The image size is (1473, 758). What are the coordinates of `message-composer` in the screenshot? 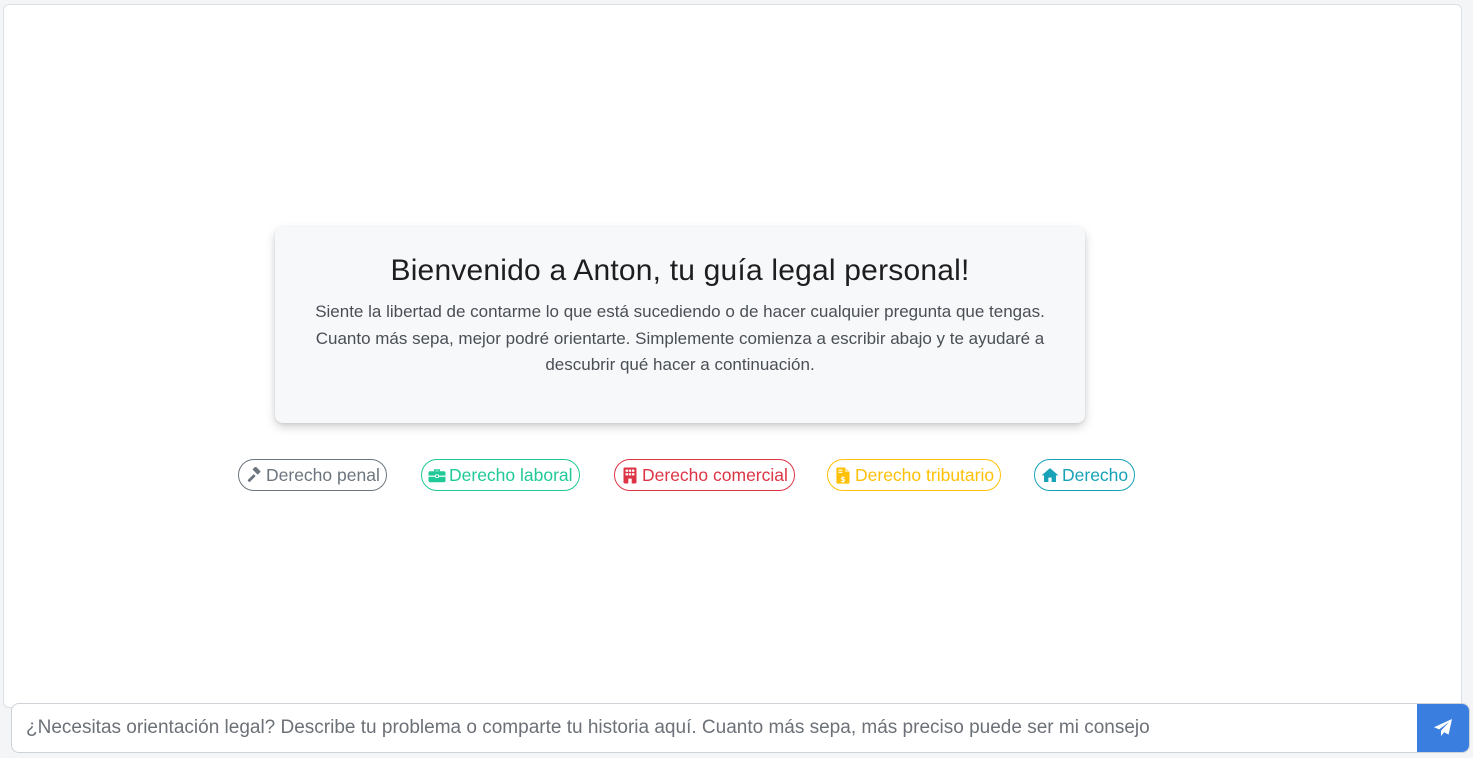 It's located at (740, 728).